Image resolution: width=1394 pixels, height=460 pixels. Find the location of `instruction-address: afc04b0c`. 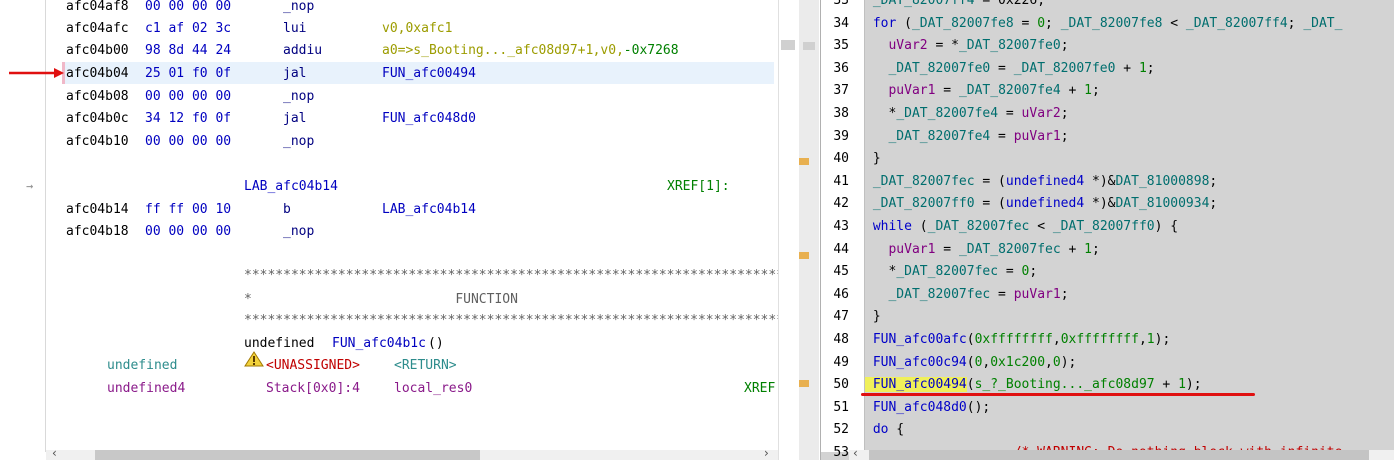

instruction-address: afc04b0c is located at coordinates (97, 119).